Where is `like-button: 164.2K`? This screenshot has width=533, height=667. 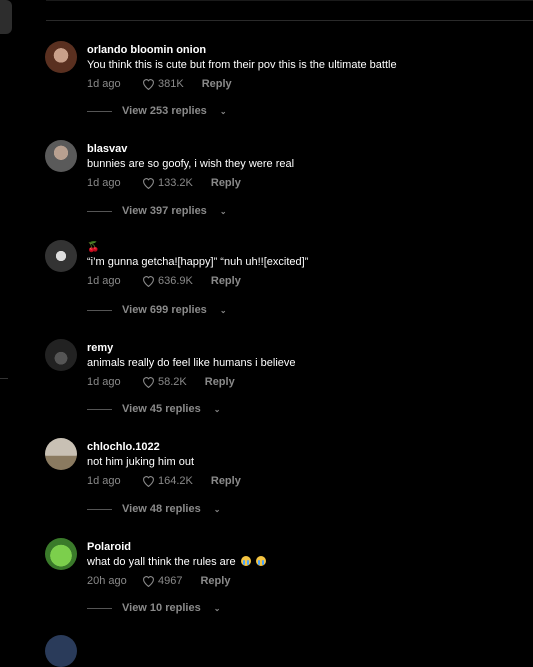
like-button: 164.2K is located at coordinates (167, 481).